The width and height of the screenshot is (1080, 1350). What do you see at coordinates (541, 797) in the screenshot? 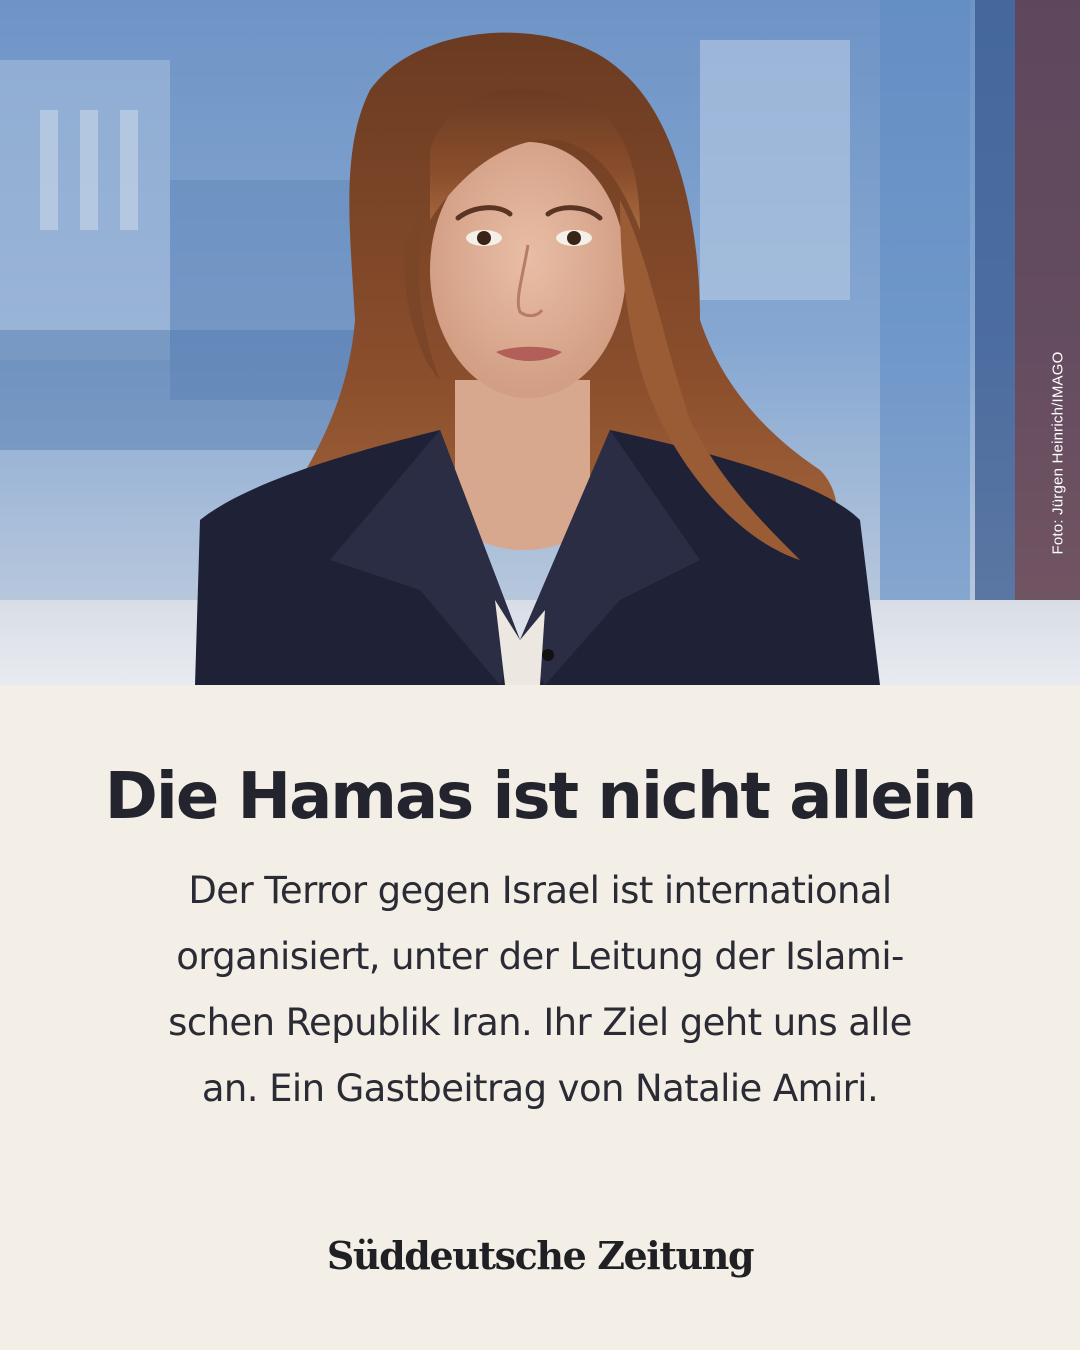
I see `headline: Die Hamas ist nicht allein` at bounding box center [541, 797].